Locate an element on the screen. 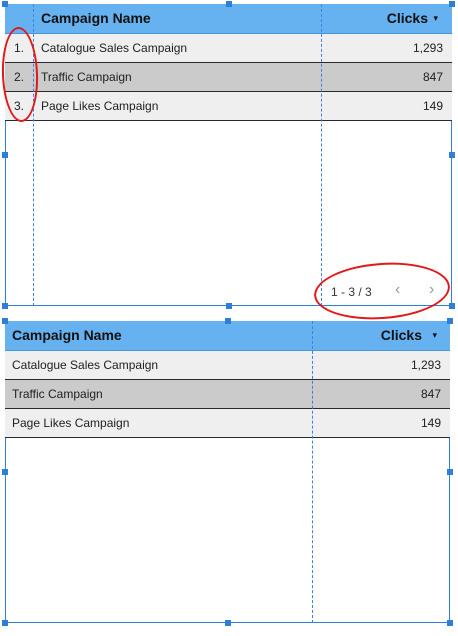  table-row: Page Likes Campaign 149 is located at coordinates (227, 423).